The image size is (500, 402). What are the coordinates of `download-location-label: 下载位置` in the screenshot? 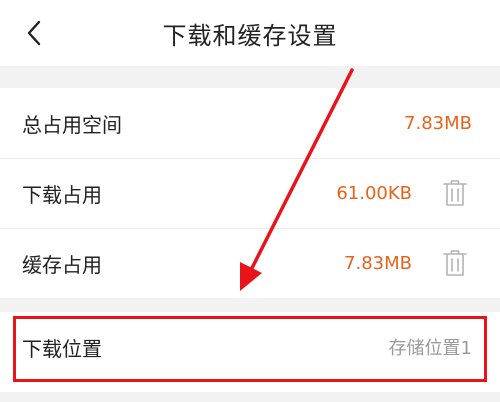 It's located at (62, 348).